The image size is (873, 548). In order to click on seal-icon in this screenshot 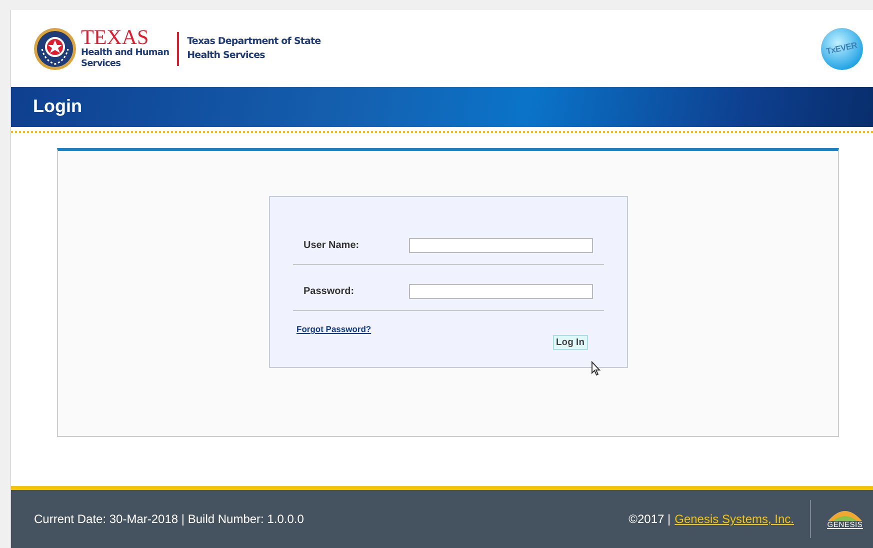, I will do `click(55, 48)`.